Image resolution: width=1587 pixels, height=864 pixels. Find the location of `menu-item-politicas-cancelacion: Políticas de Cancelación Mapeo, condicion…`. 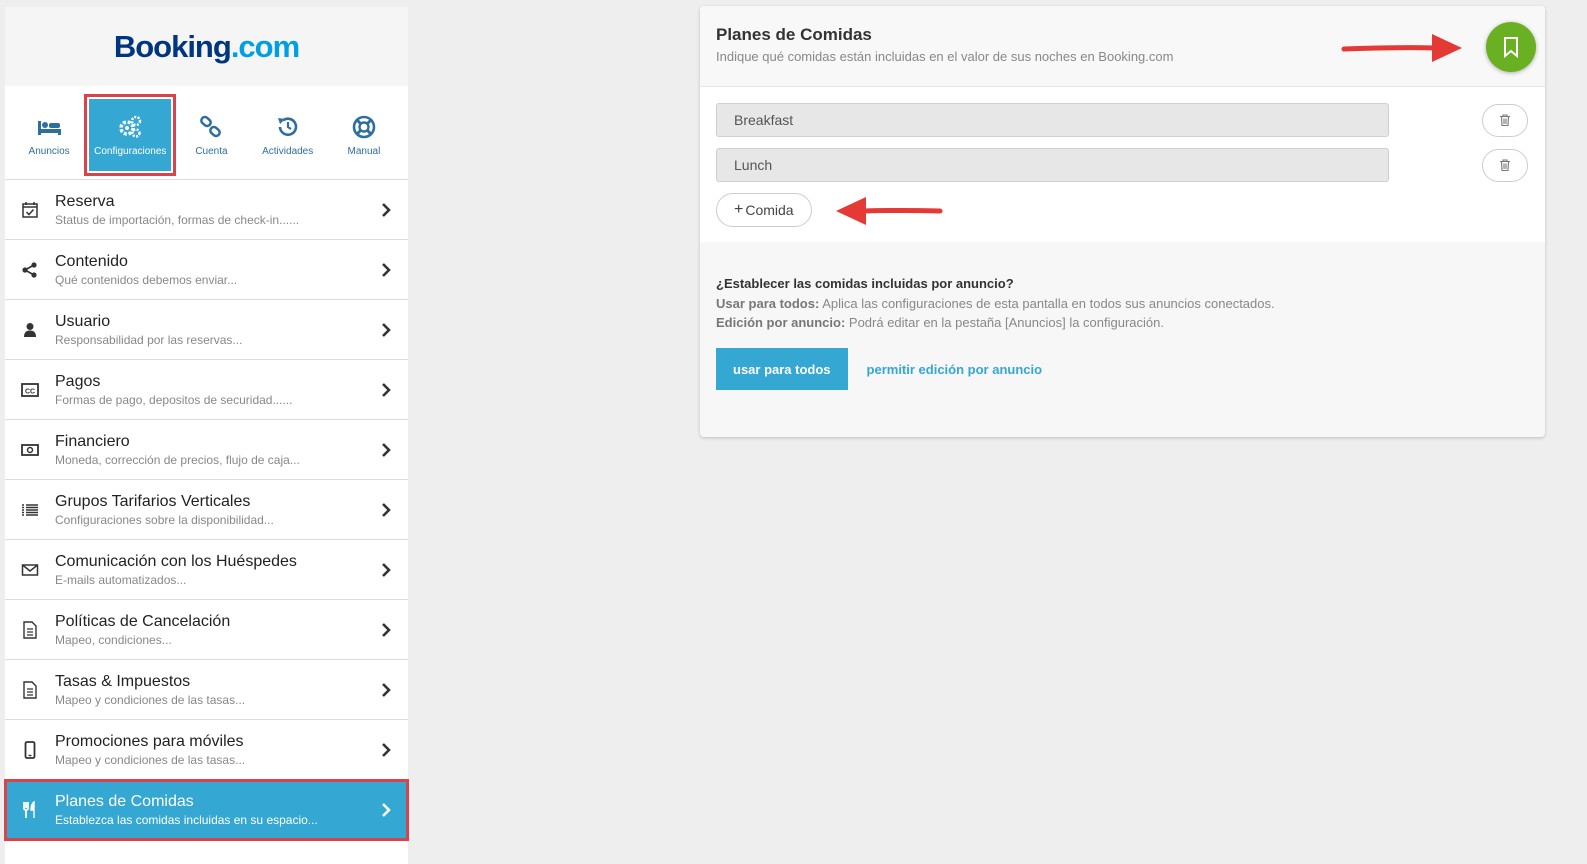

menu-item-politicas-cancelacion: Políticas de Cancelación Mapeo, condicion… is located at coordinates (206, 630).